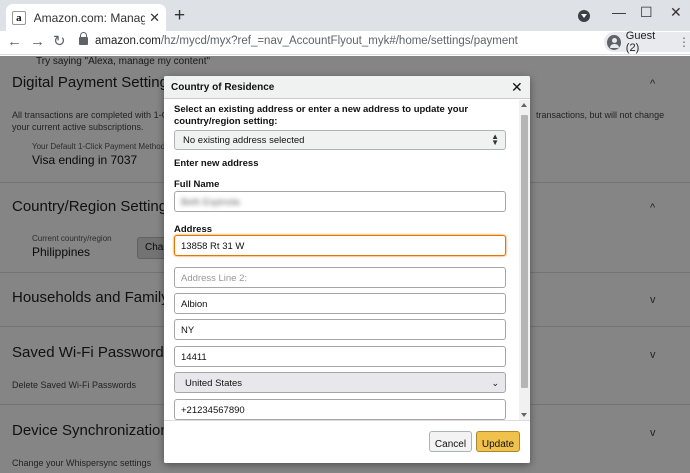 This screenshot has height=473, width=690. I want to click on full-name-label: Full Name, so click(197, 184).